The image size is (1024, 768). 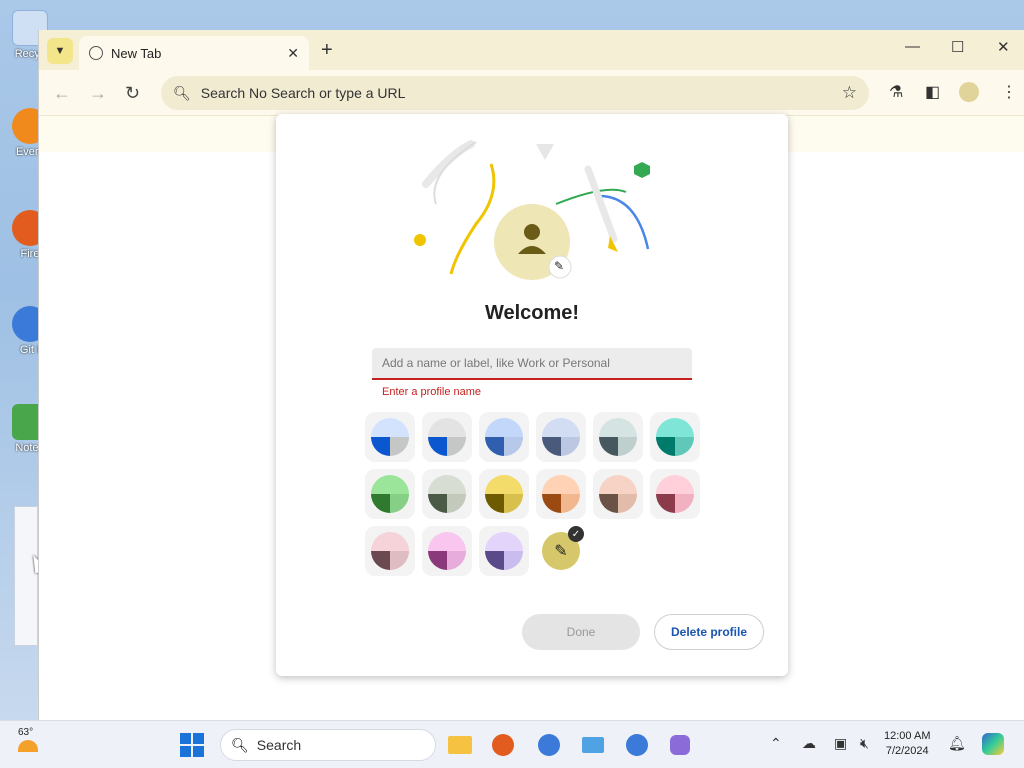 I want to click on tab-new-tab: New Tab ✕, so click(x=194, y=53).